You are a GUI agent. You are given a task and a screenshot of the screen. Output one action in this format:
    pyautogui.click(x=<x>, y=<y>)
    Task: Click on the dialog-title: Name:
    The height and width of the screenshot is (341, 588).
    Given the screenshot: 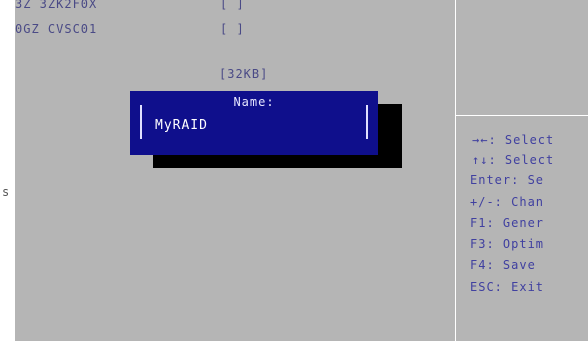 What is the action you would take?
    pyautogui.click(x=254, y=102)
    